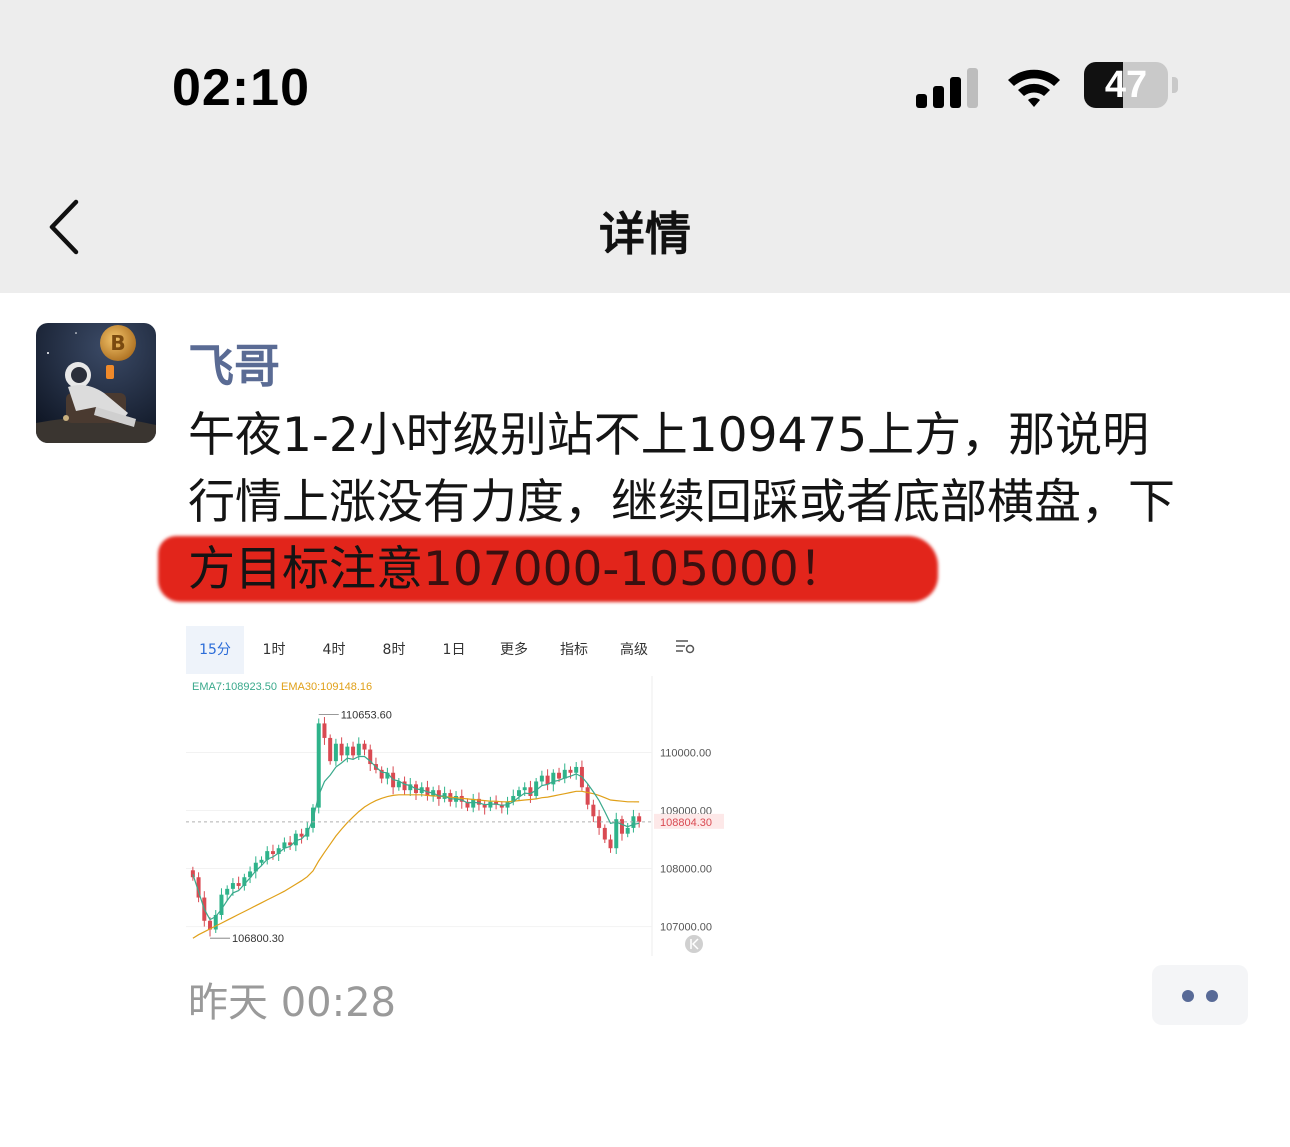  Describe the element at coordinates (305, 569) in the screenshot. I see `post-text-line-3-words: 方目标注意` at that location.